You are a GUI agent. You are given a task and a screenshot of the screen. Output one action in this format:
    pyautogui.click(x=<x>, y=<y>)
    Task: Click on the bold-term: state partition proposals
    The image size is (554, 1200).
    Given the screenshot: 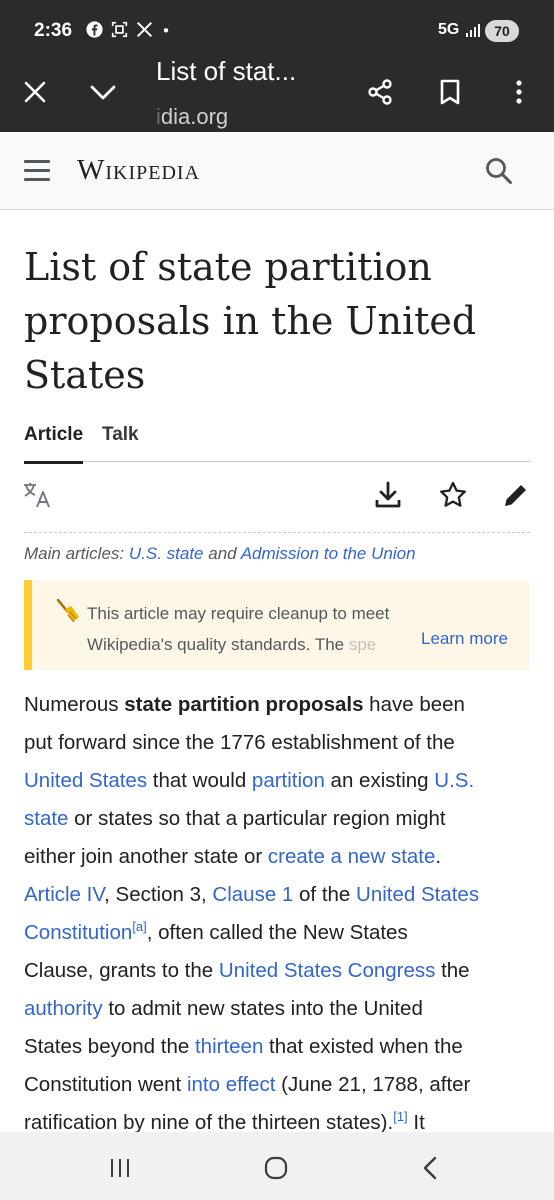 What is the action you would take?
    pyautogui.click(x=244, y=704)
    